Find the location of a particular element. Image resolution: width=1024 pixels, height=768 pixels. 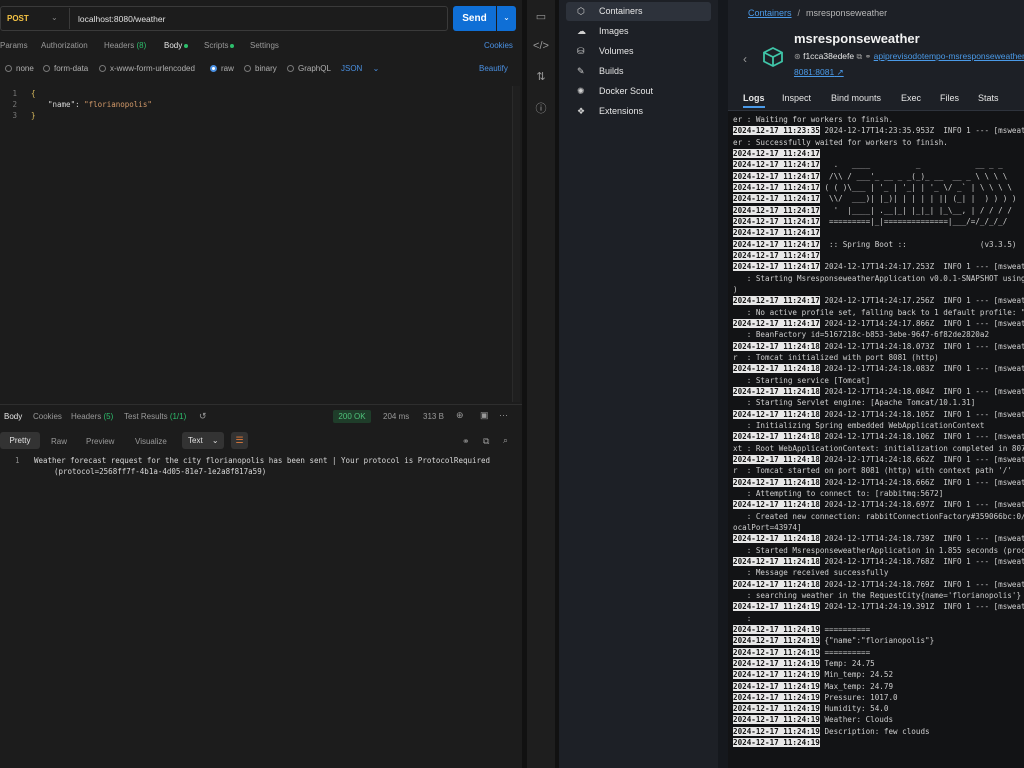

tab-test-results: Test Results (1/1) is located at coordinates (155, 416).